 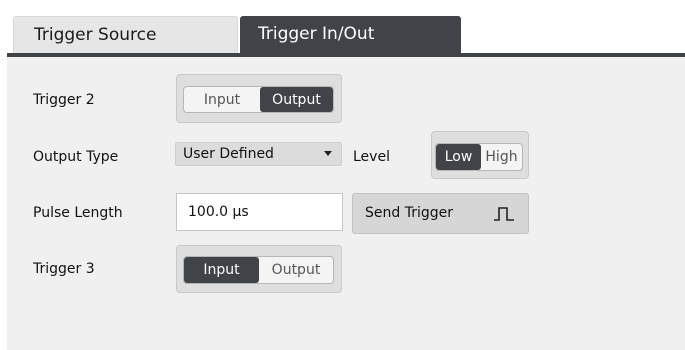 What do you see at coordinates (501, 157) in the screenshot?
I see `level-high-option: High` at bounding box center [501, 157].